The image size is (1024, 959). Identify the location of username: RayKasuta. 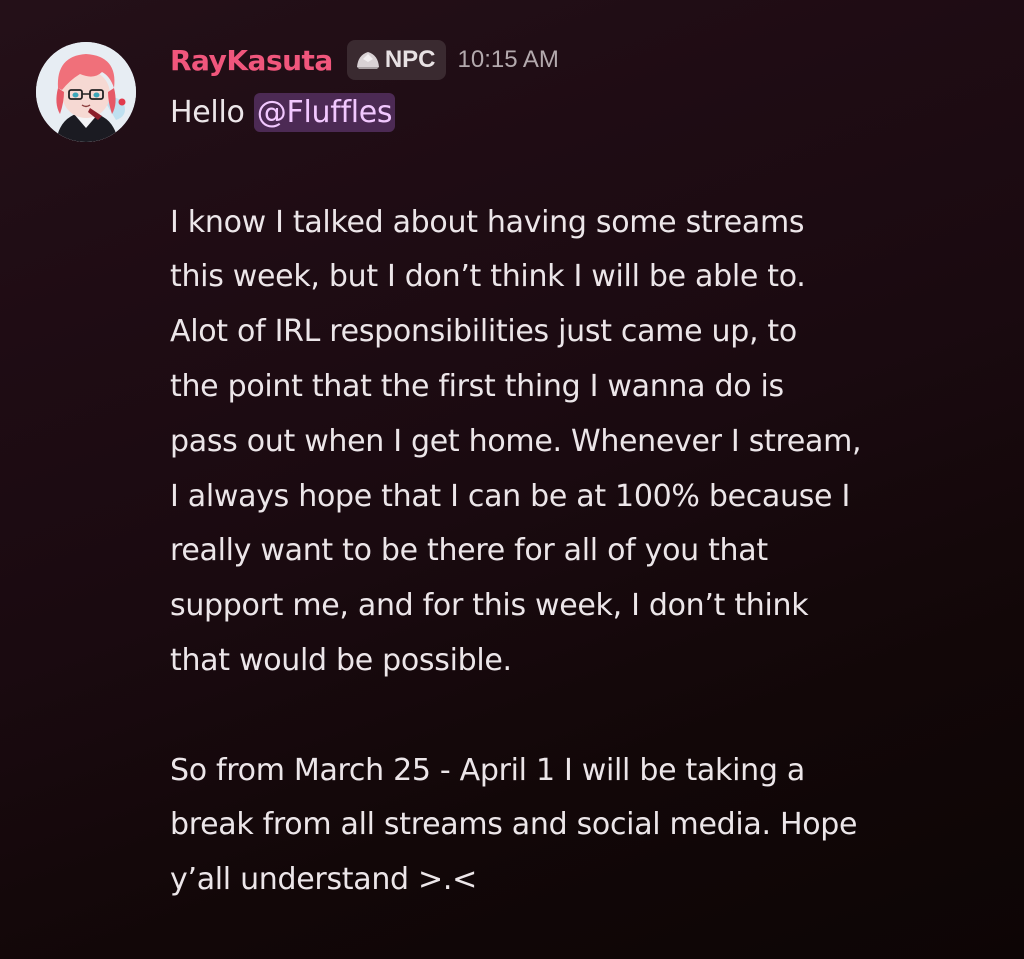
(251, 60).